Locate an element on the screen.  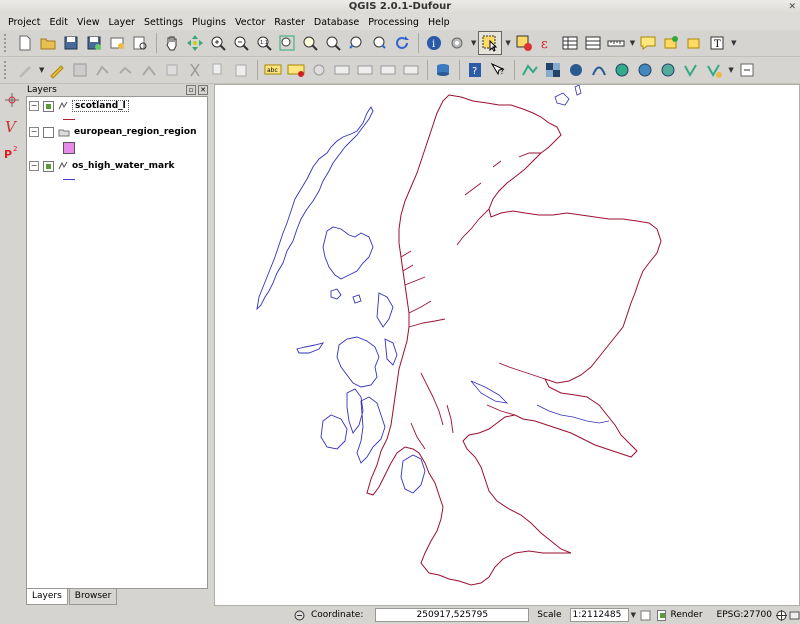
zoom-next-icon is located at coordinates (379, 43).